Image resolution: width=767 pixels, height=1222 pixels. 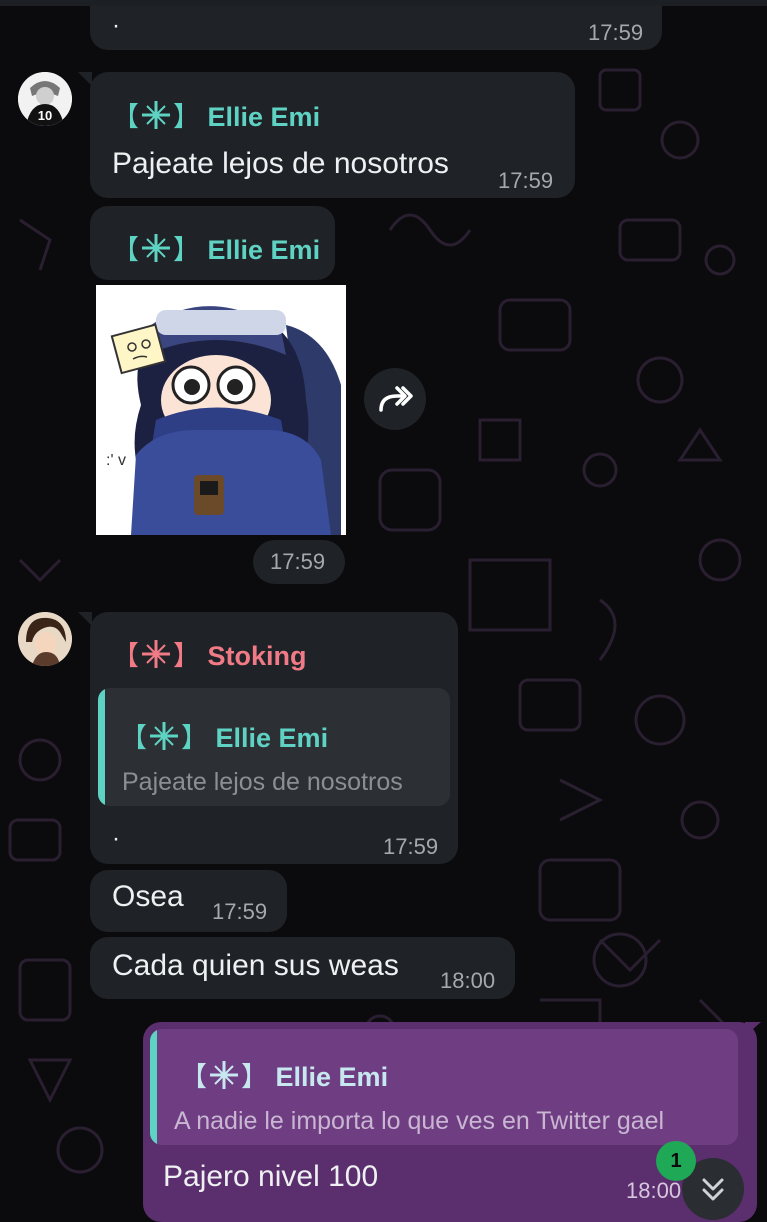 I want to click on forward-button, so click(x=395, y=399).